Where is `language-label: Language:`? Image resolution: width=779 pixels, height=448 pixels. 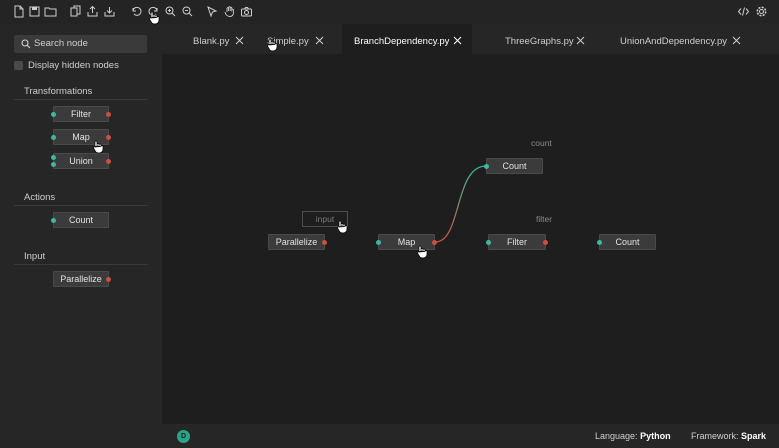 language-label: Language: is located at coordinates (616, 436).